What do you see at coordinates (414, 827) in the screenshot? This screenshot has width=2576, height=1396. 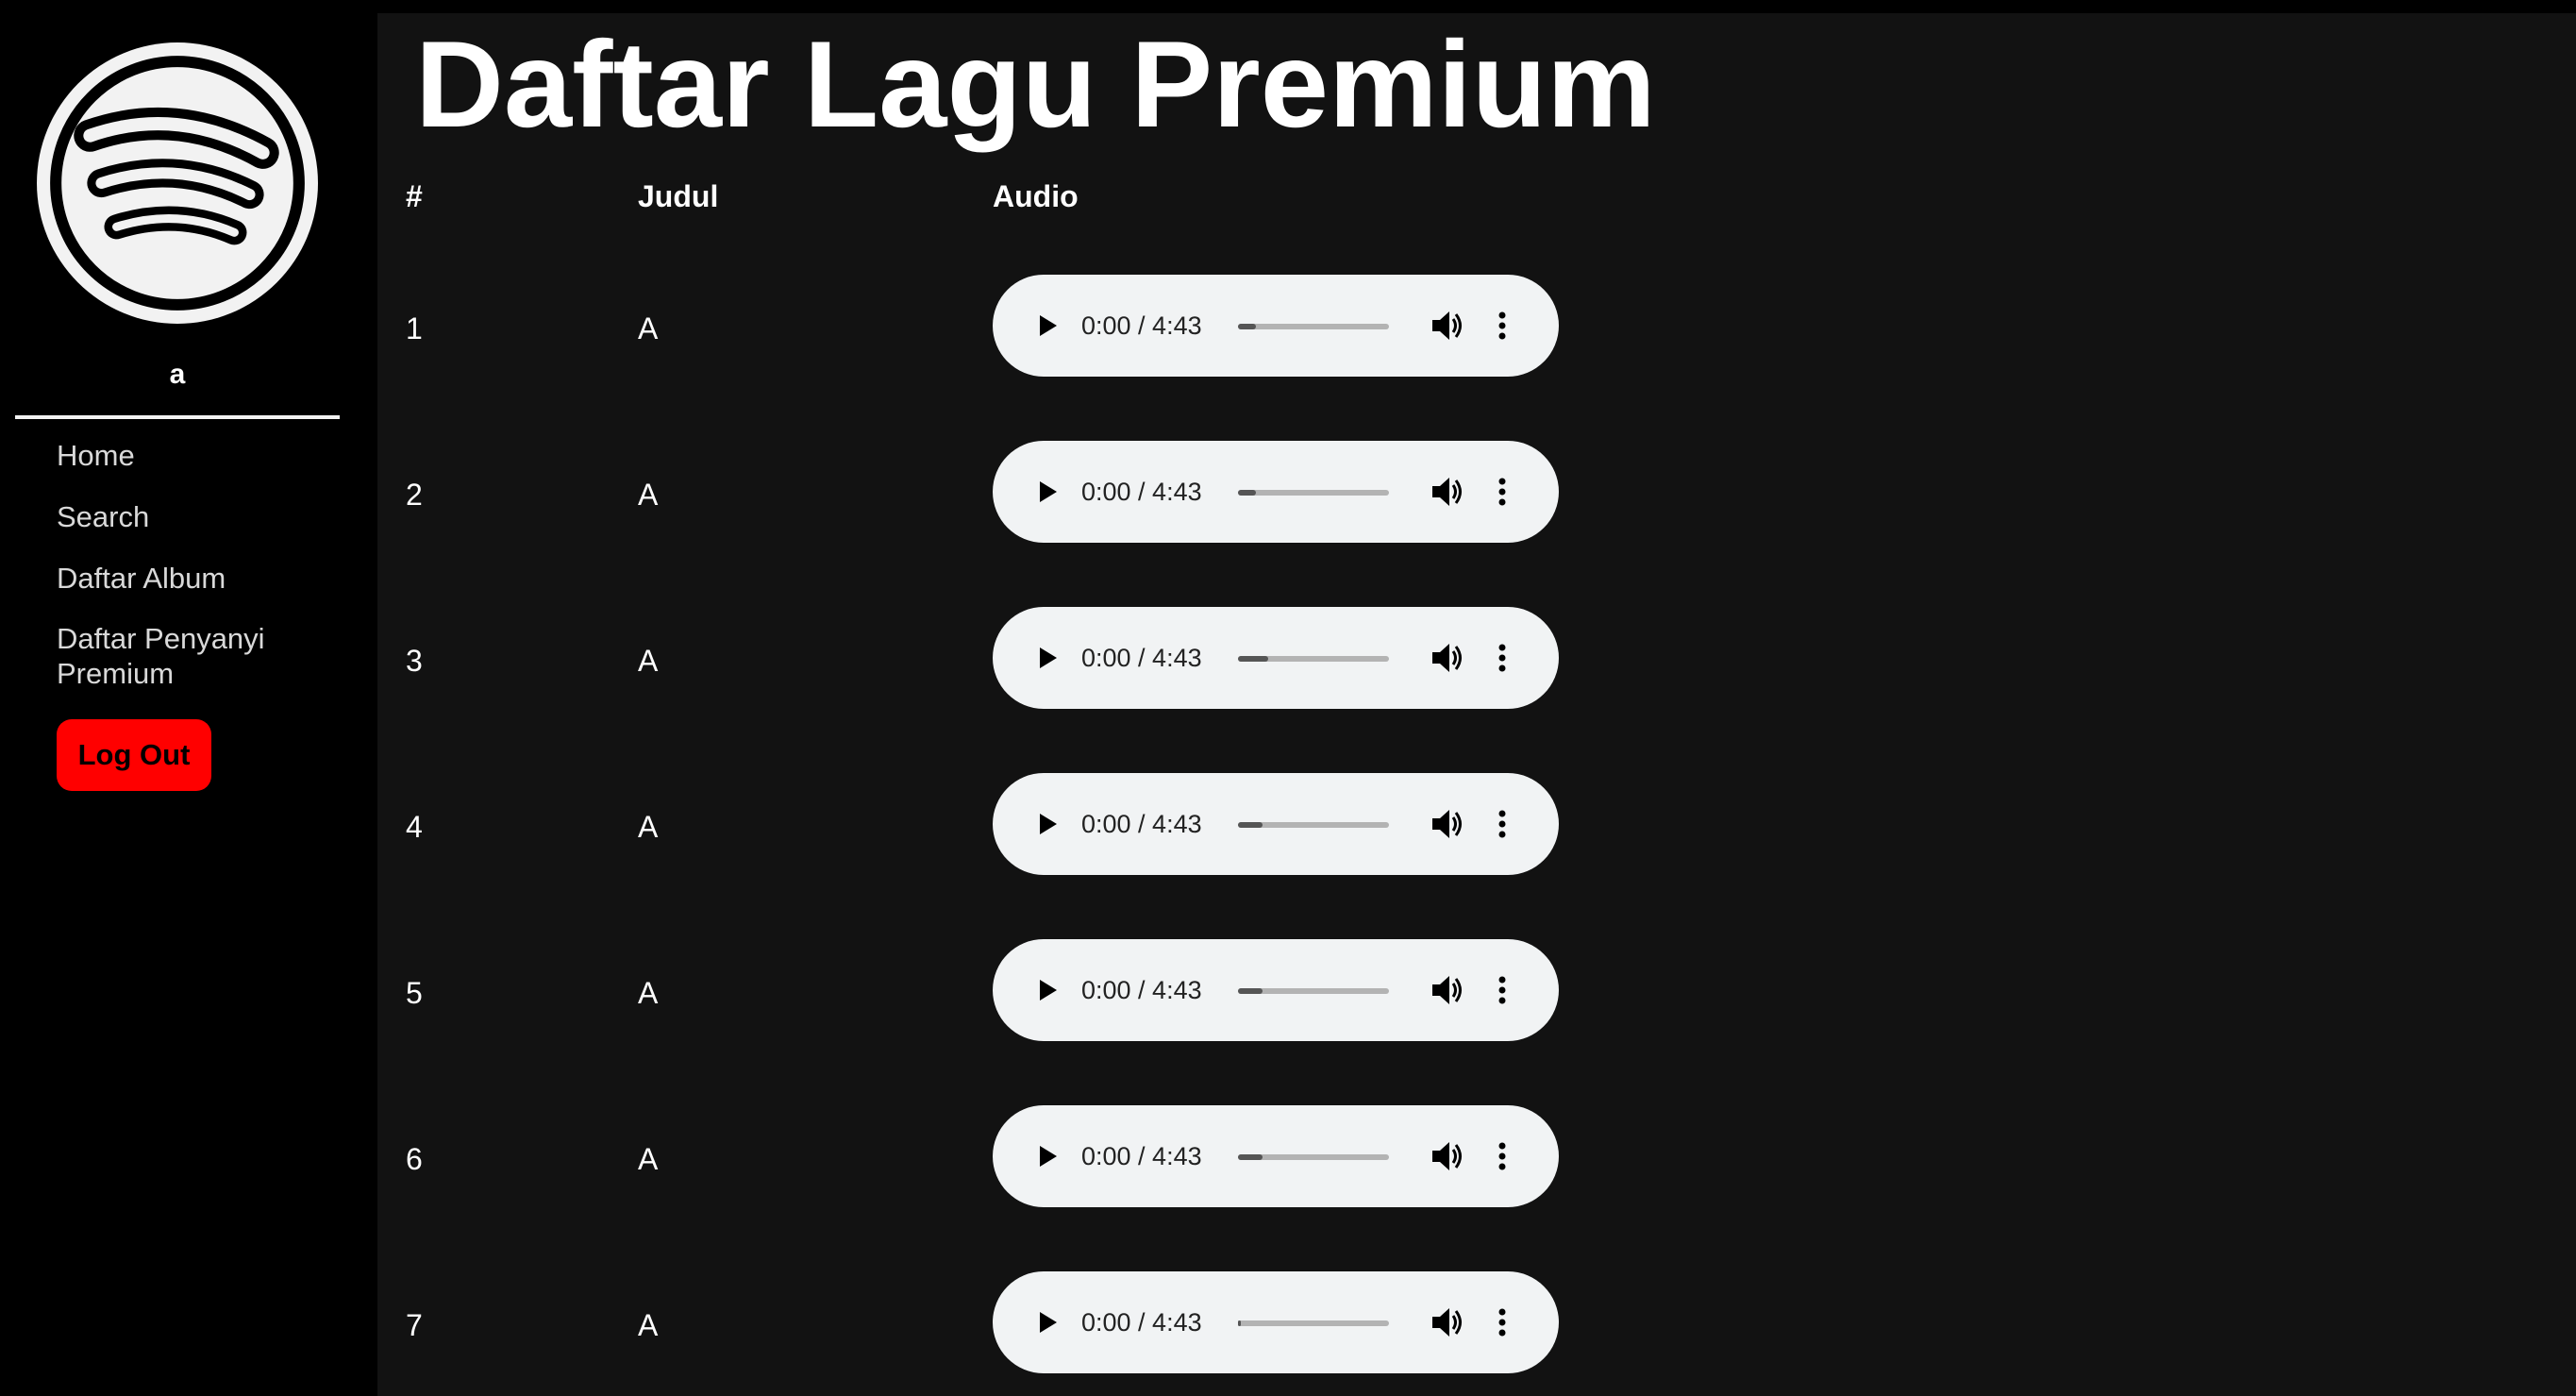 I see `row-number: 4` at bounding box center [414, 827].